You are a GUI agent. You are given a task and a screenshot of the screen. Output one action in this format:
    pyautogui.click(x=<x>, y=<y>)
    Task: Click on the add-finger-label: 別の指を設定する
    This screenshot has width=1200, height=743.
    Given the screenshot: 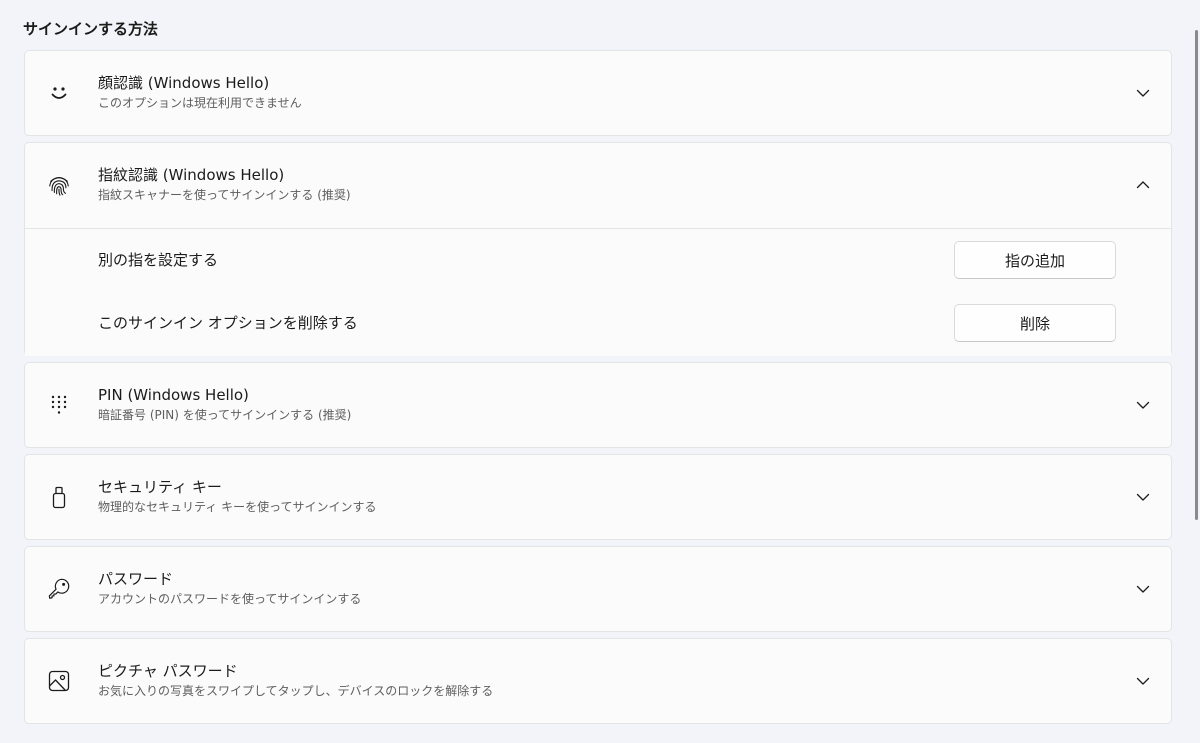 What is the action you would take?
    pyautogui.click(x=158, y=260)
    